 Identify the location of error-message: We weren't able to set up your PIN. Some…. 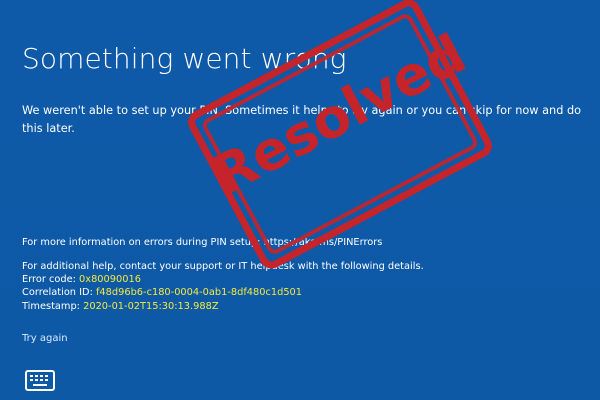
(302, 119).